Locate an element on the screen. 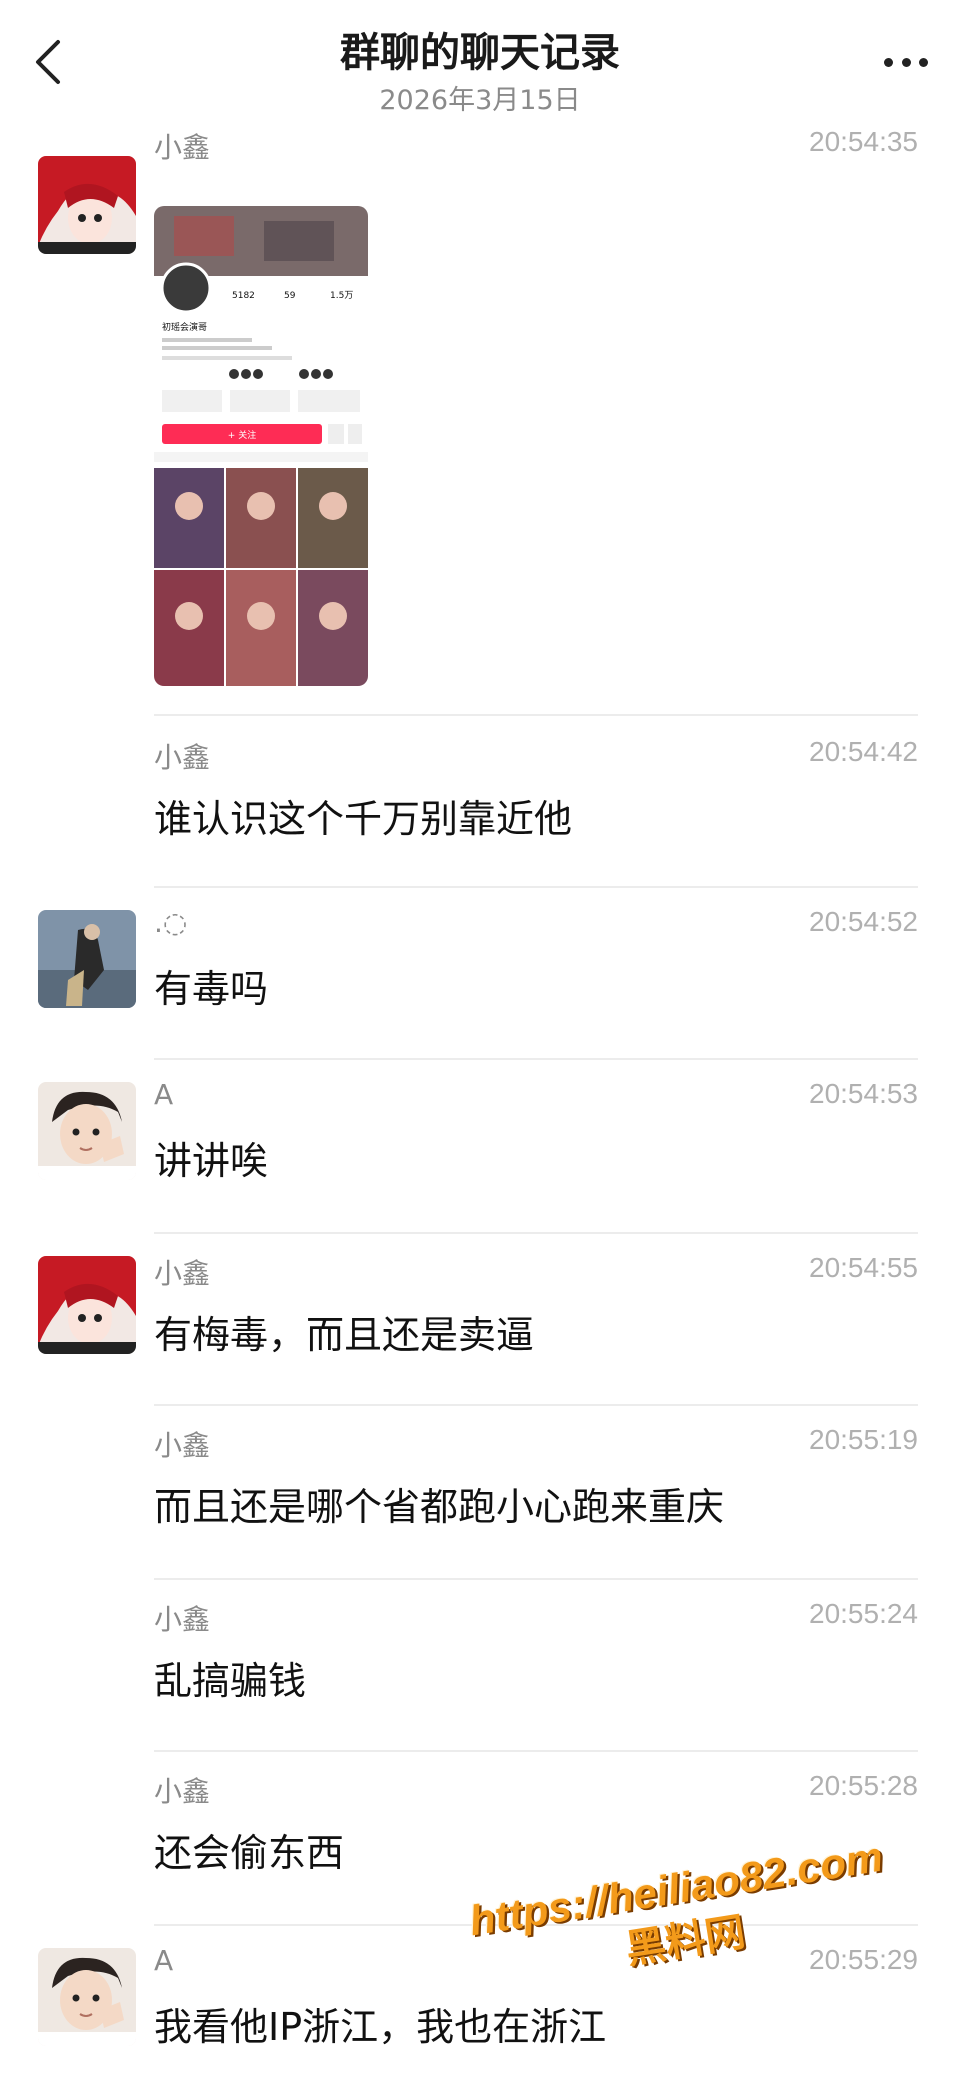 The image size is (960, 2093). more-options-button is located at coordinates (906, 62).